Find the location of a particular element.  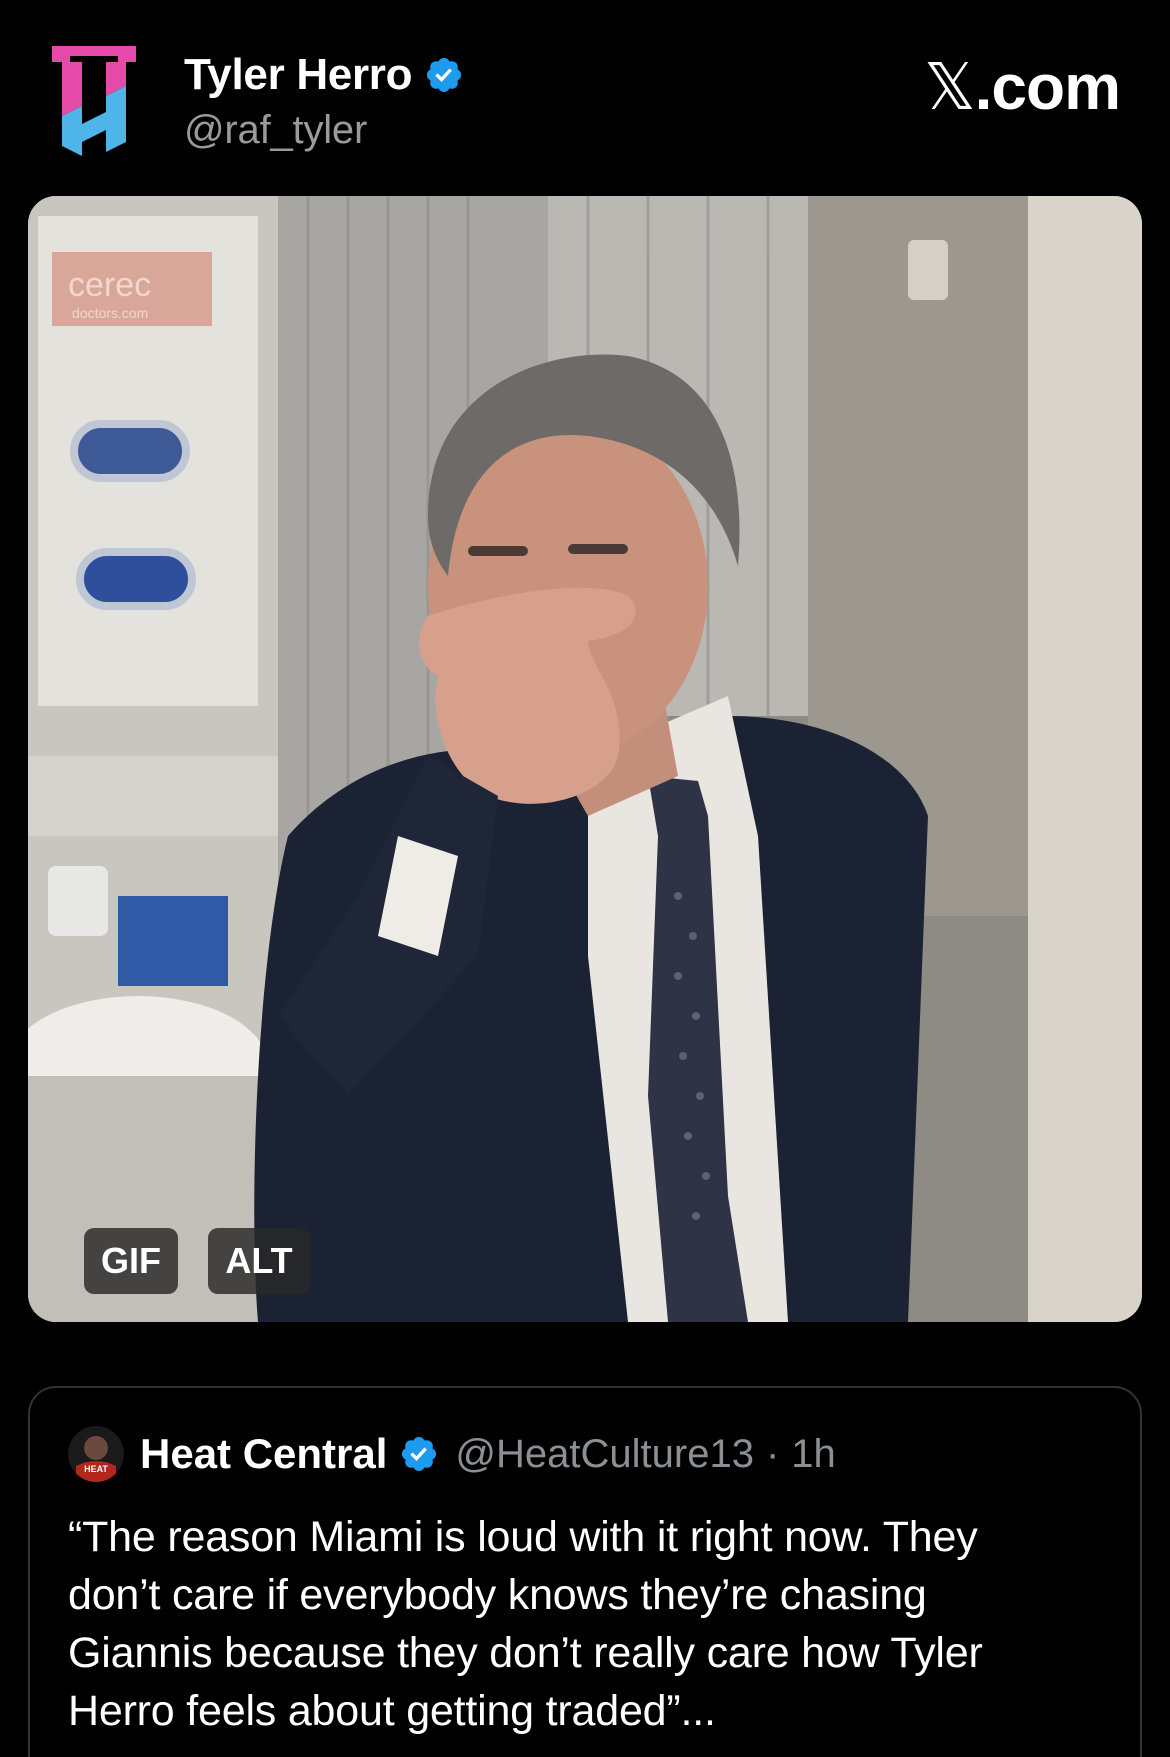

gif-badge: GIF is located at coordinates (131, 1261).